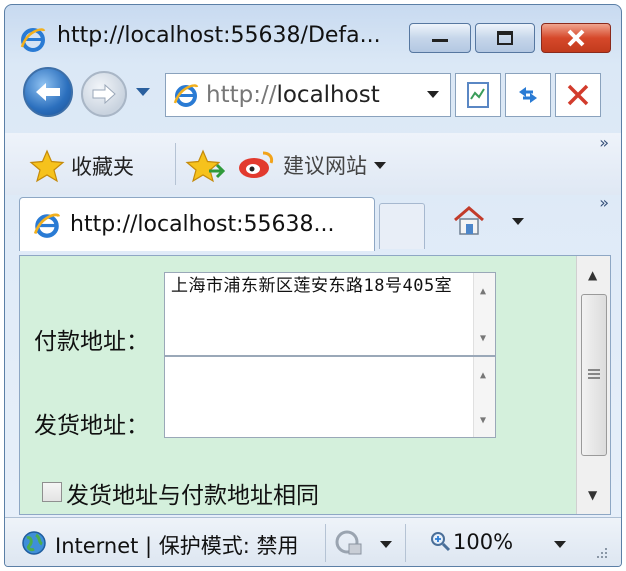 The image size is (626, 571). I want to click on same-address-label: 发货地址与付款地址相同, so click(192, 493).